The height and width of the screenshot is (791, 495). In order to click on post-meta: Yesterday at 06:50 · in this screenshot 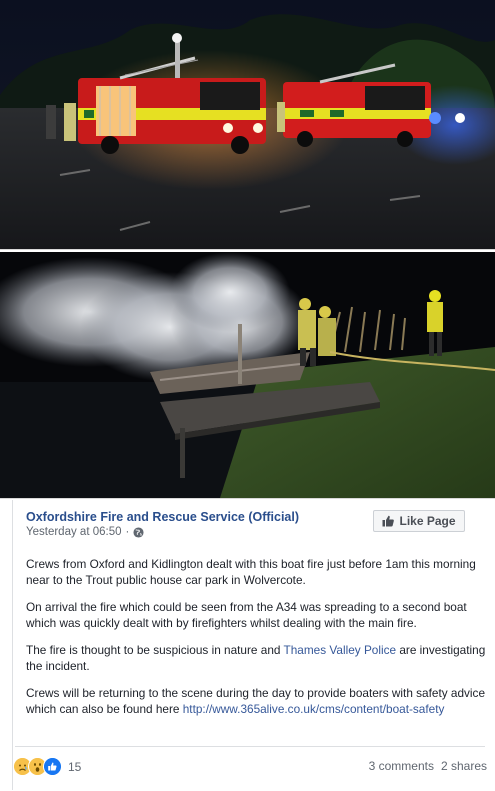, I will do `click(85, 532)`.